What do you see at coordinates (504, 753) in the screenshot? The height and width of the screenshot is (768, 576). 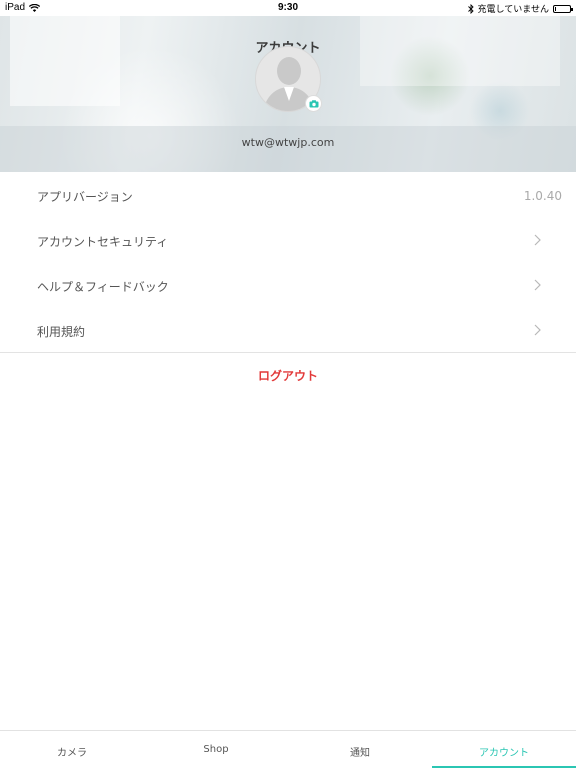 I see `tab-label: アカウント` at bounding box center [504, 753].